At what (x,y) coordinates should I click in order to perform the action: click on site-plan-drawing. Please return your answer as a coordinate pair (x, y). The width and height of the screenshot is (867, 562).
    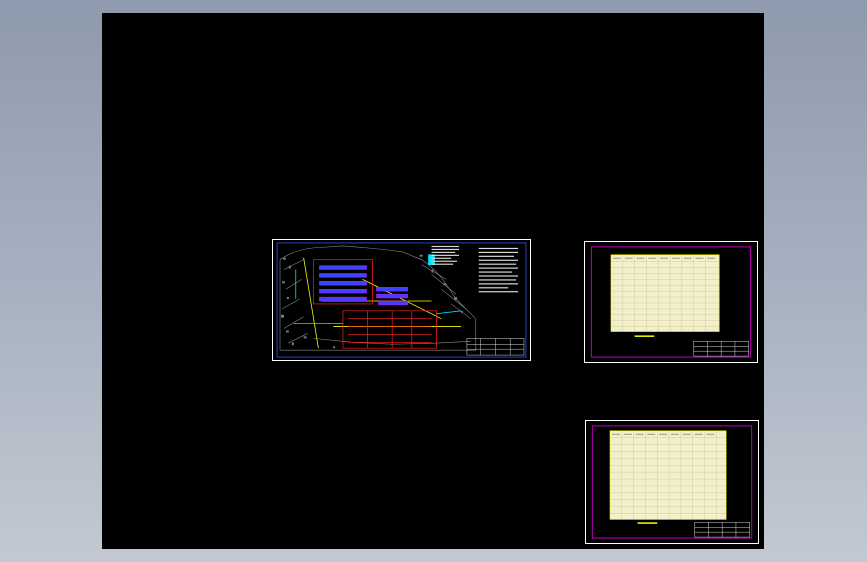
    Looking at the image, I should click on (401, 300).